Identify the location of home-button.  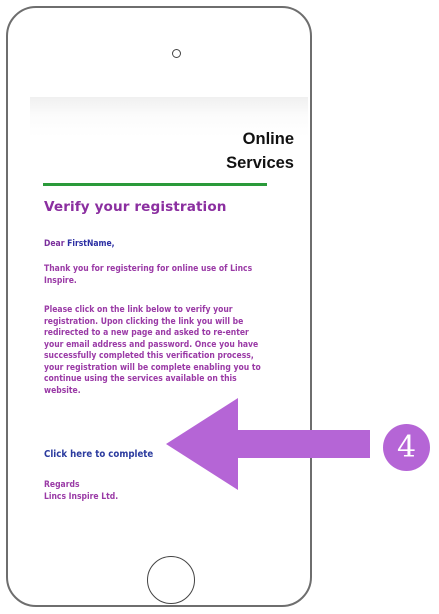
(171, 580).